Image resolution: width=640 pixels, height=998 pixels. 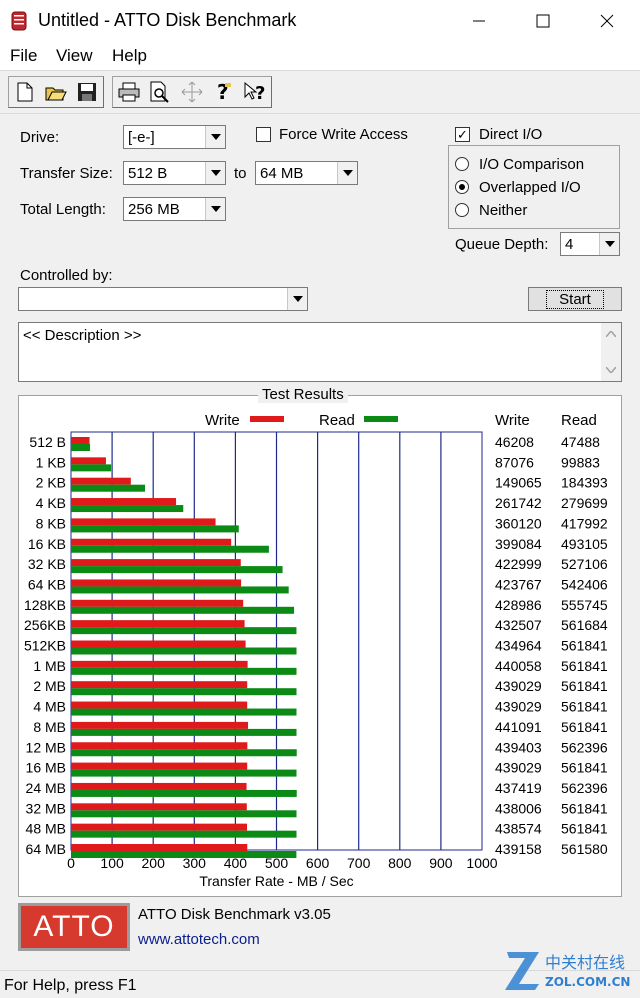 I want to click on overlapped-io-radio, so click(x=462, y=187).